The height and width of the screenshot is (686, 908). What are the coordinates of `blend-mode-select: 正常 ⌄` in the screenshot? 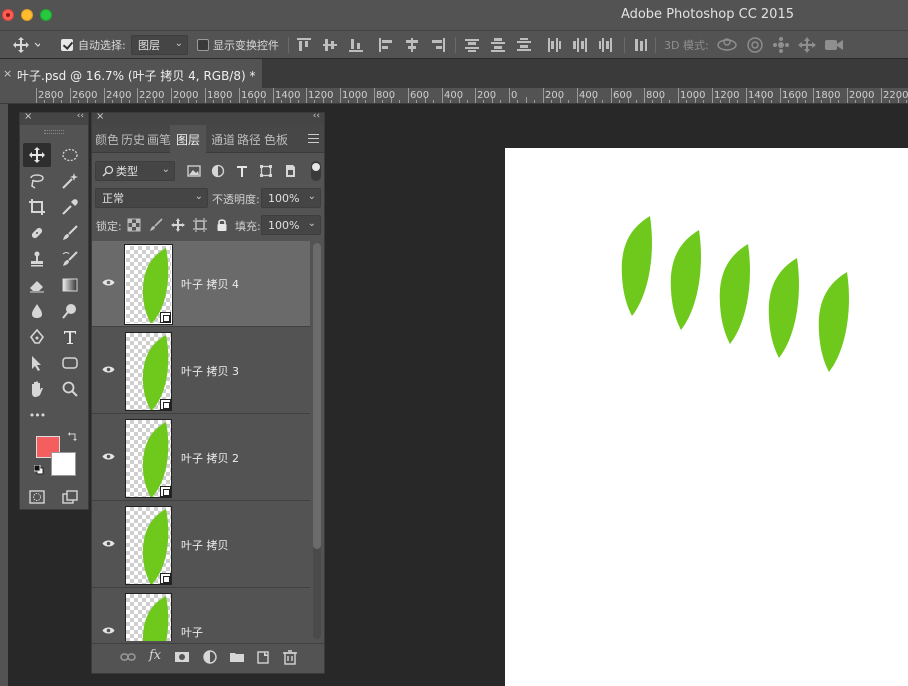 It's located at (151, 198).